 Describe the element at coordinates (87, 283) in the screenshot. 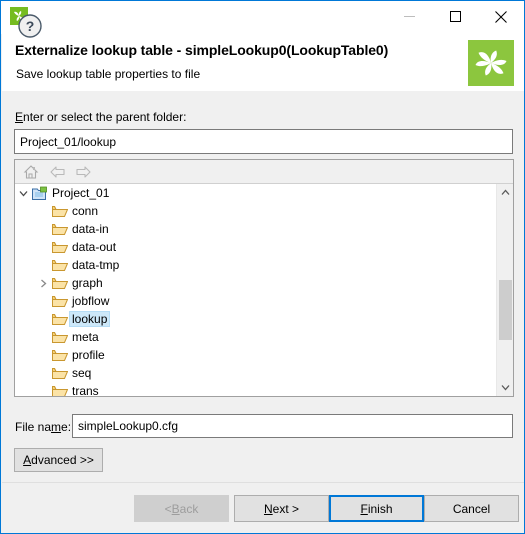

I see `tree-item-label: graph` at that location.